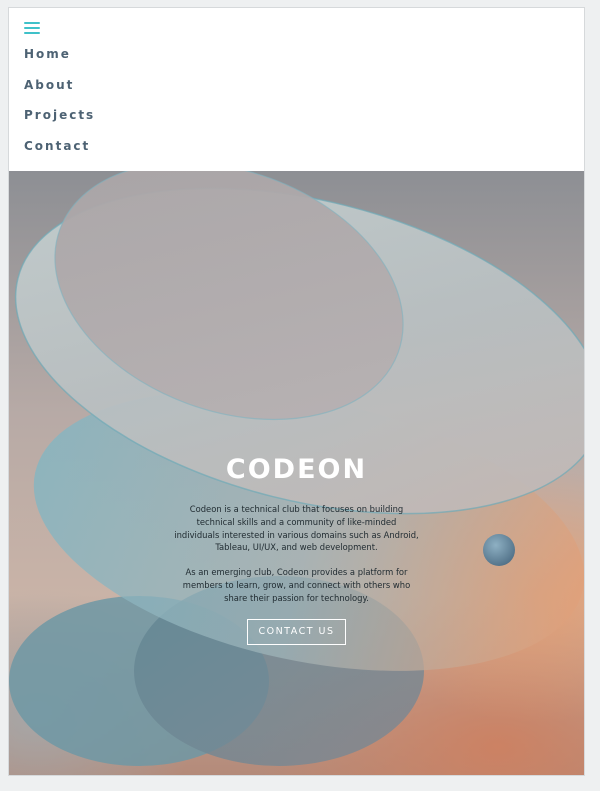 This screenshot has width=600, height=791. What do you see at coordinates (49, 85) in the screenshot?
I see `nav-item-about: About` at bounding box center [49, 85].